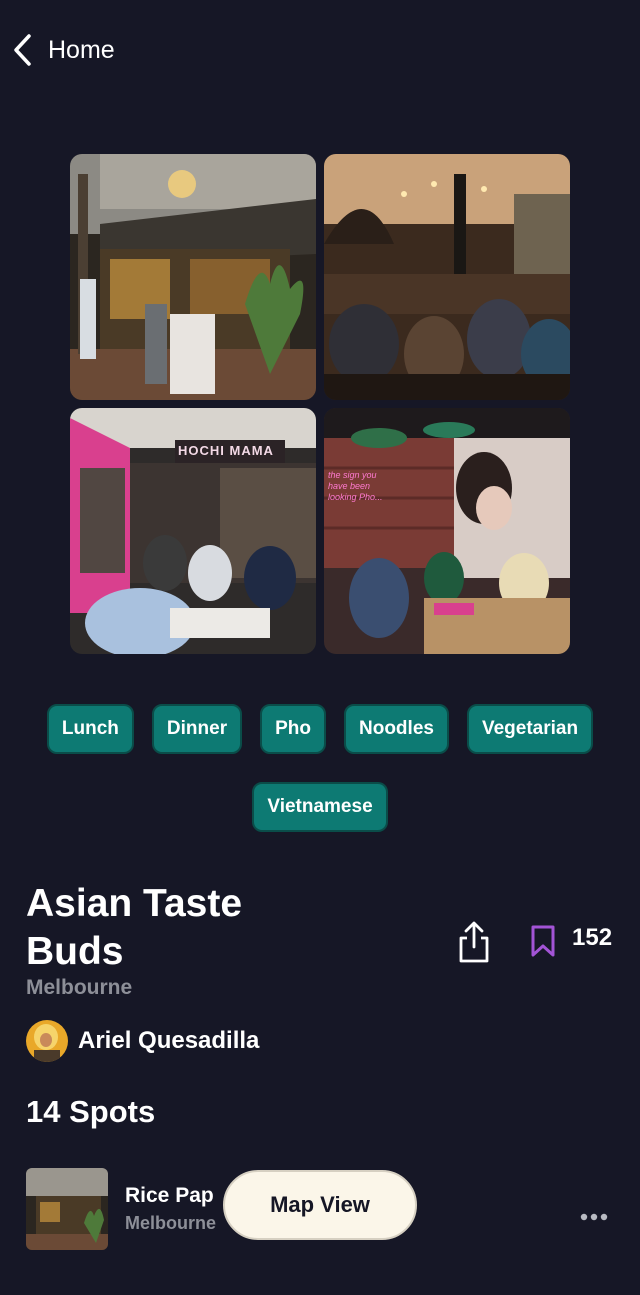 The height and width of the screenshot is (1295, 640). Describe the element at coordinates (79, 987) in the screenshot. I see `list-city: Melbourne` at that location.